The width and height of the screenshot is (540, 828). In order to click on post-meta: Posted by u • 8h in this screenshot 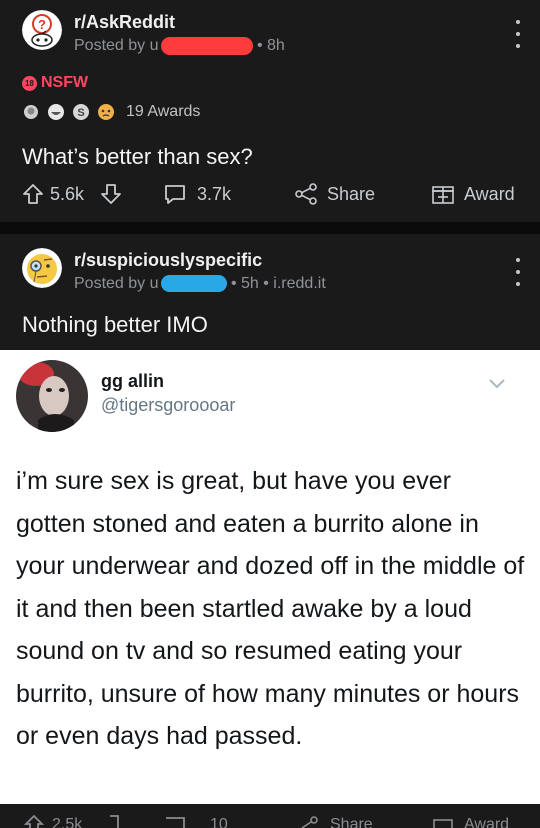, I will do `click(179, 46)`.